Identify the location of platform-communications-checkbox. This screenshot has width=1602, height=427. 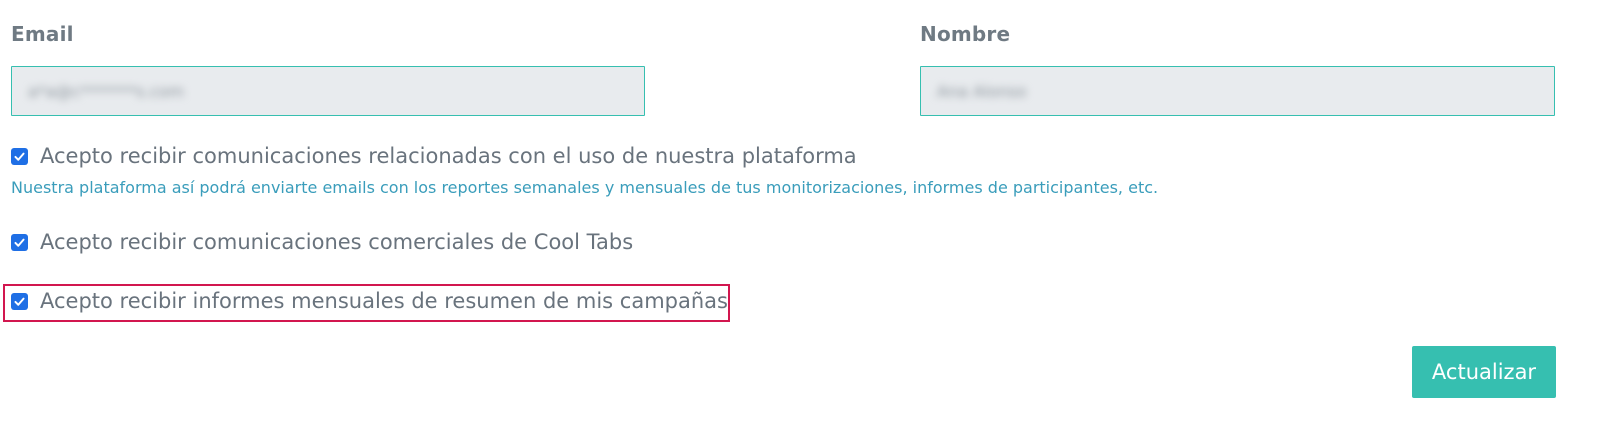
(19, 156).